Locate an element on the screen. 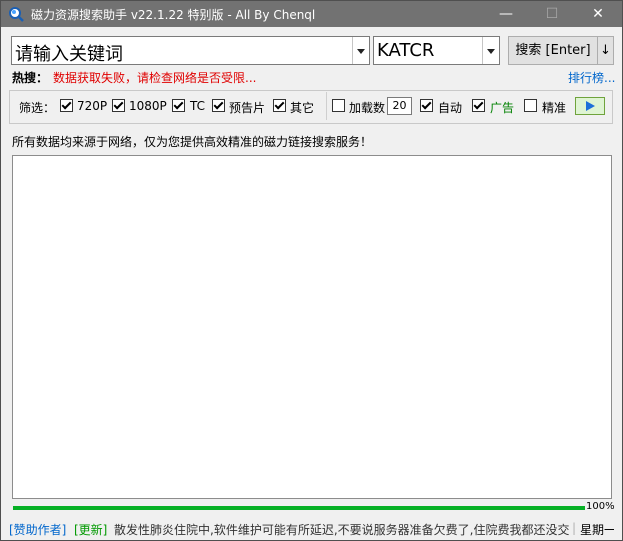  label-720p: 720P is located at coordinates (92, 106).